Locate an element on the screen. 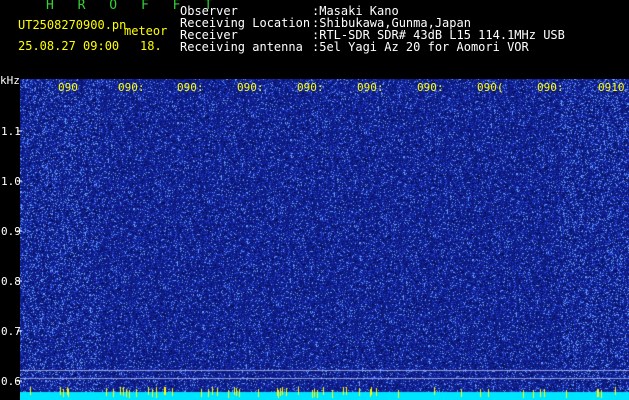 Image resolution: width=629 pixels, height=400 pixels. y-tick-label: 0.6 is located at coordinates (11, 381).